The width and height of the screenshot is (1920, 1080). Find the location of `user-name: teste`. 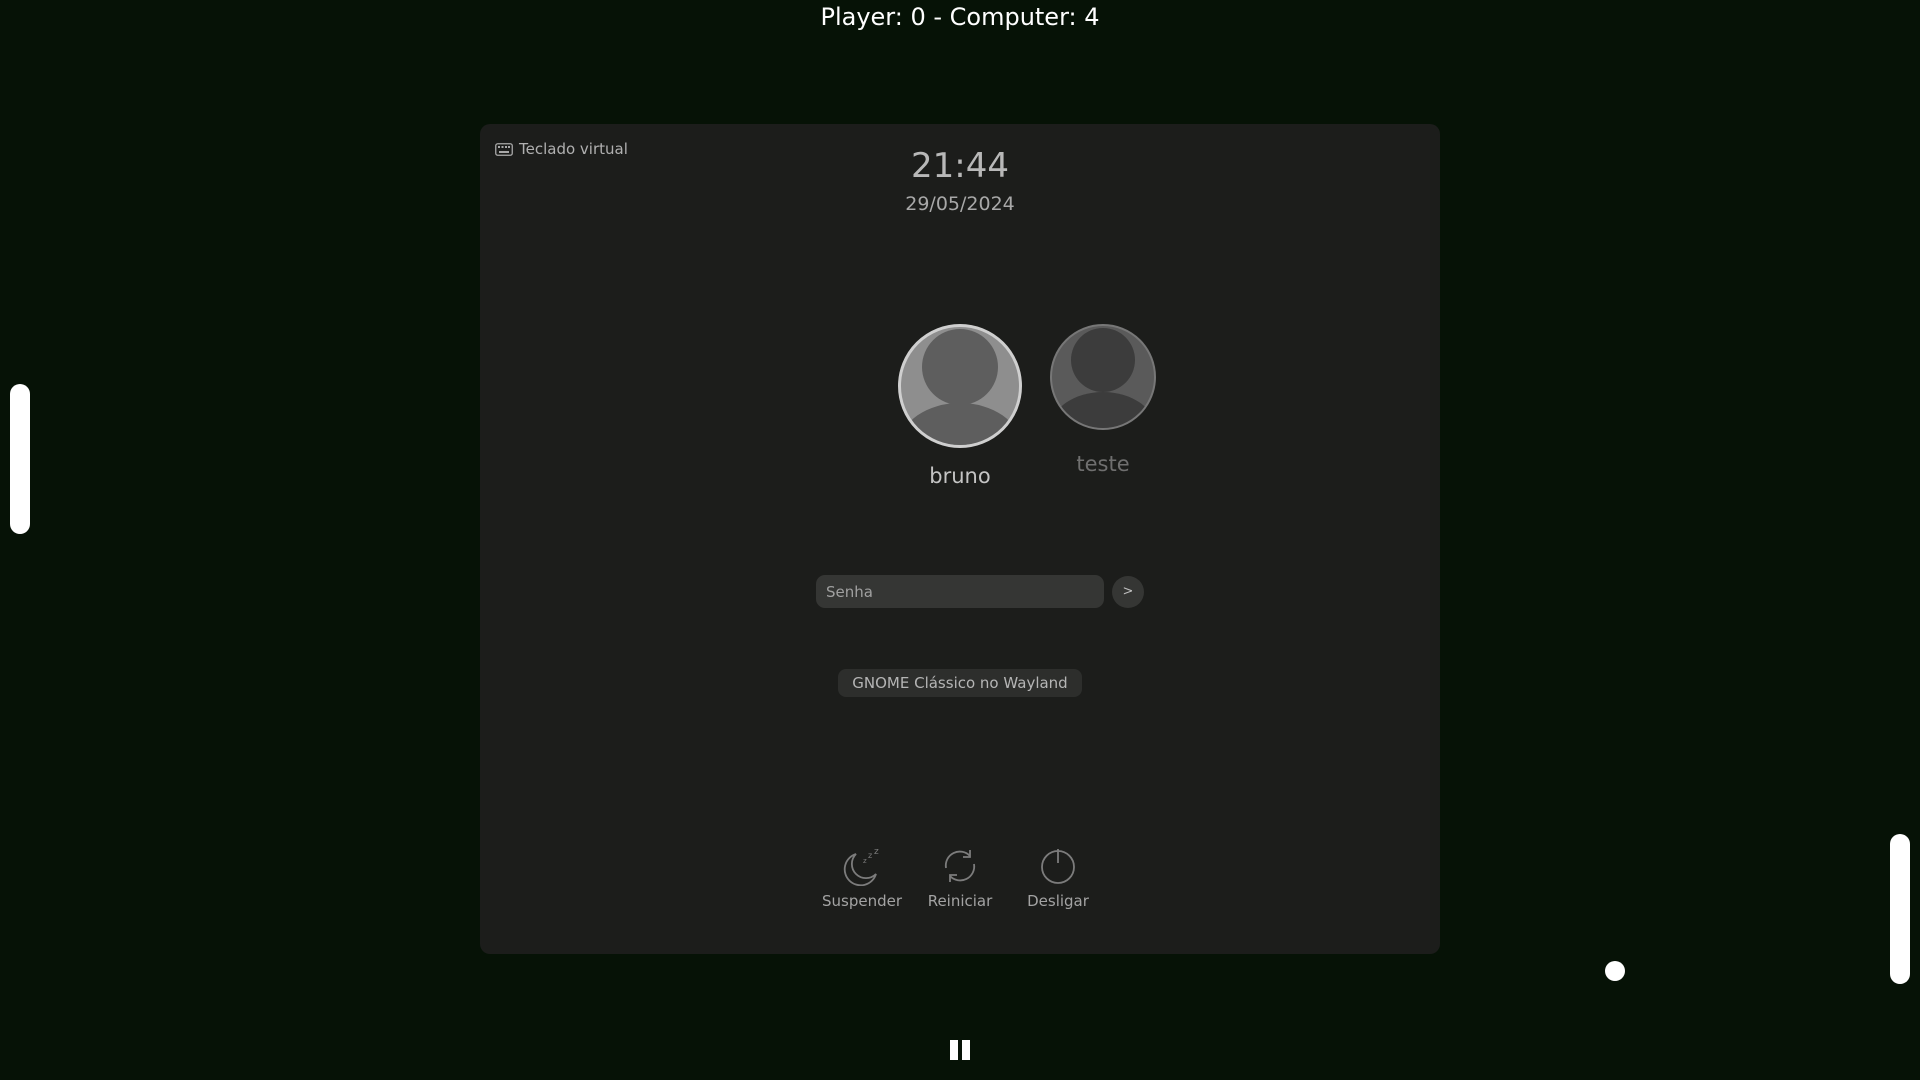

user-name: teste is located at coordinates (1103, 464).